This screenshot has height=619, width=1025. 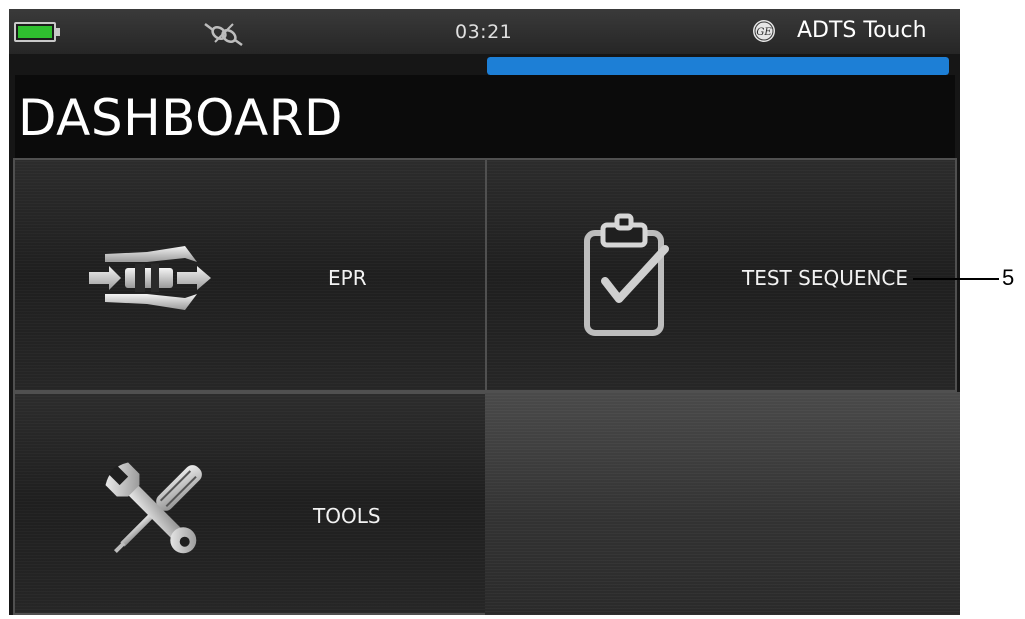 I want to click on page-title: DASHBOARD, so click(x=181, y=118).